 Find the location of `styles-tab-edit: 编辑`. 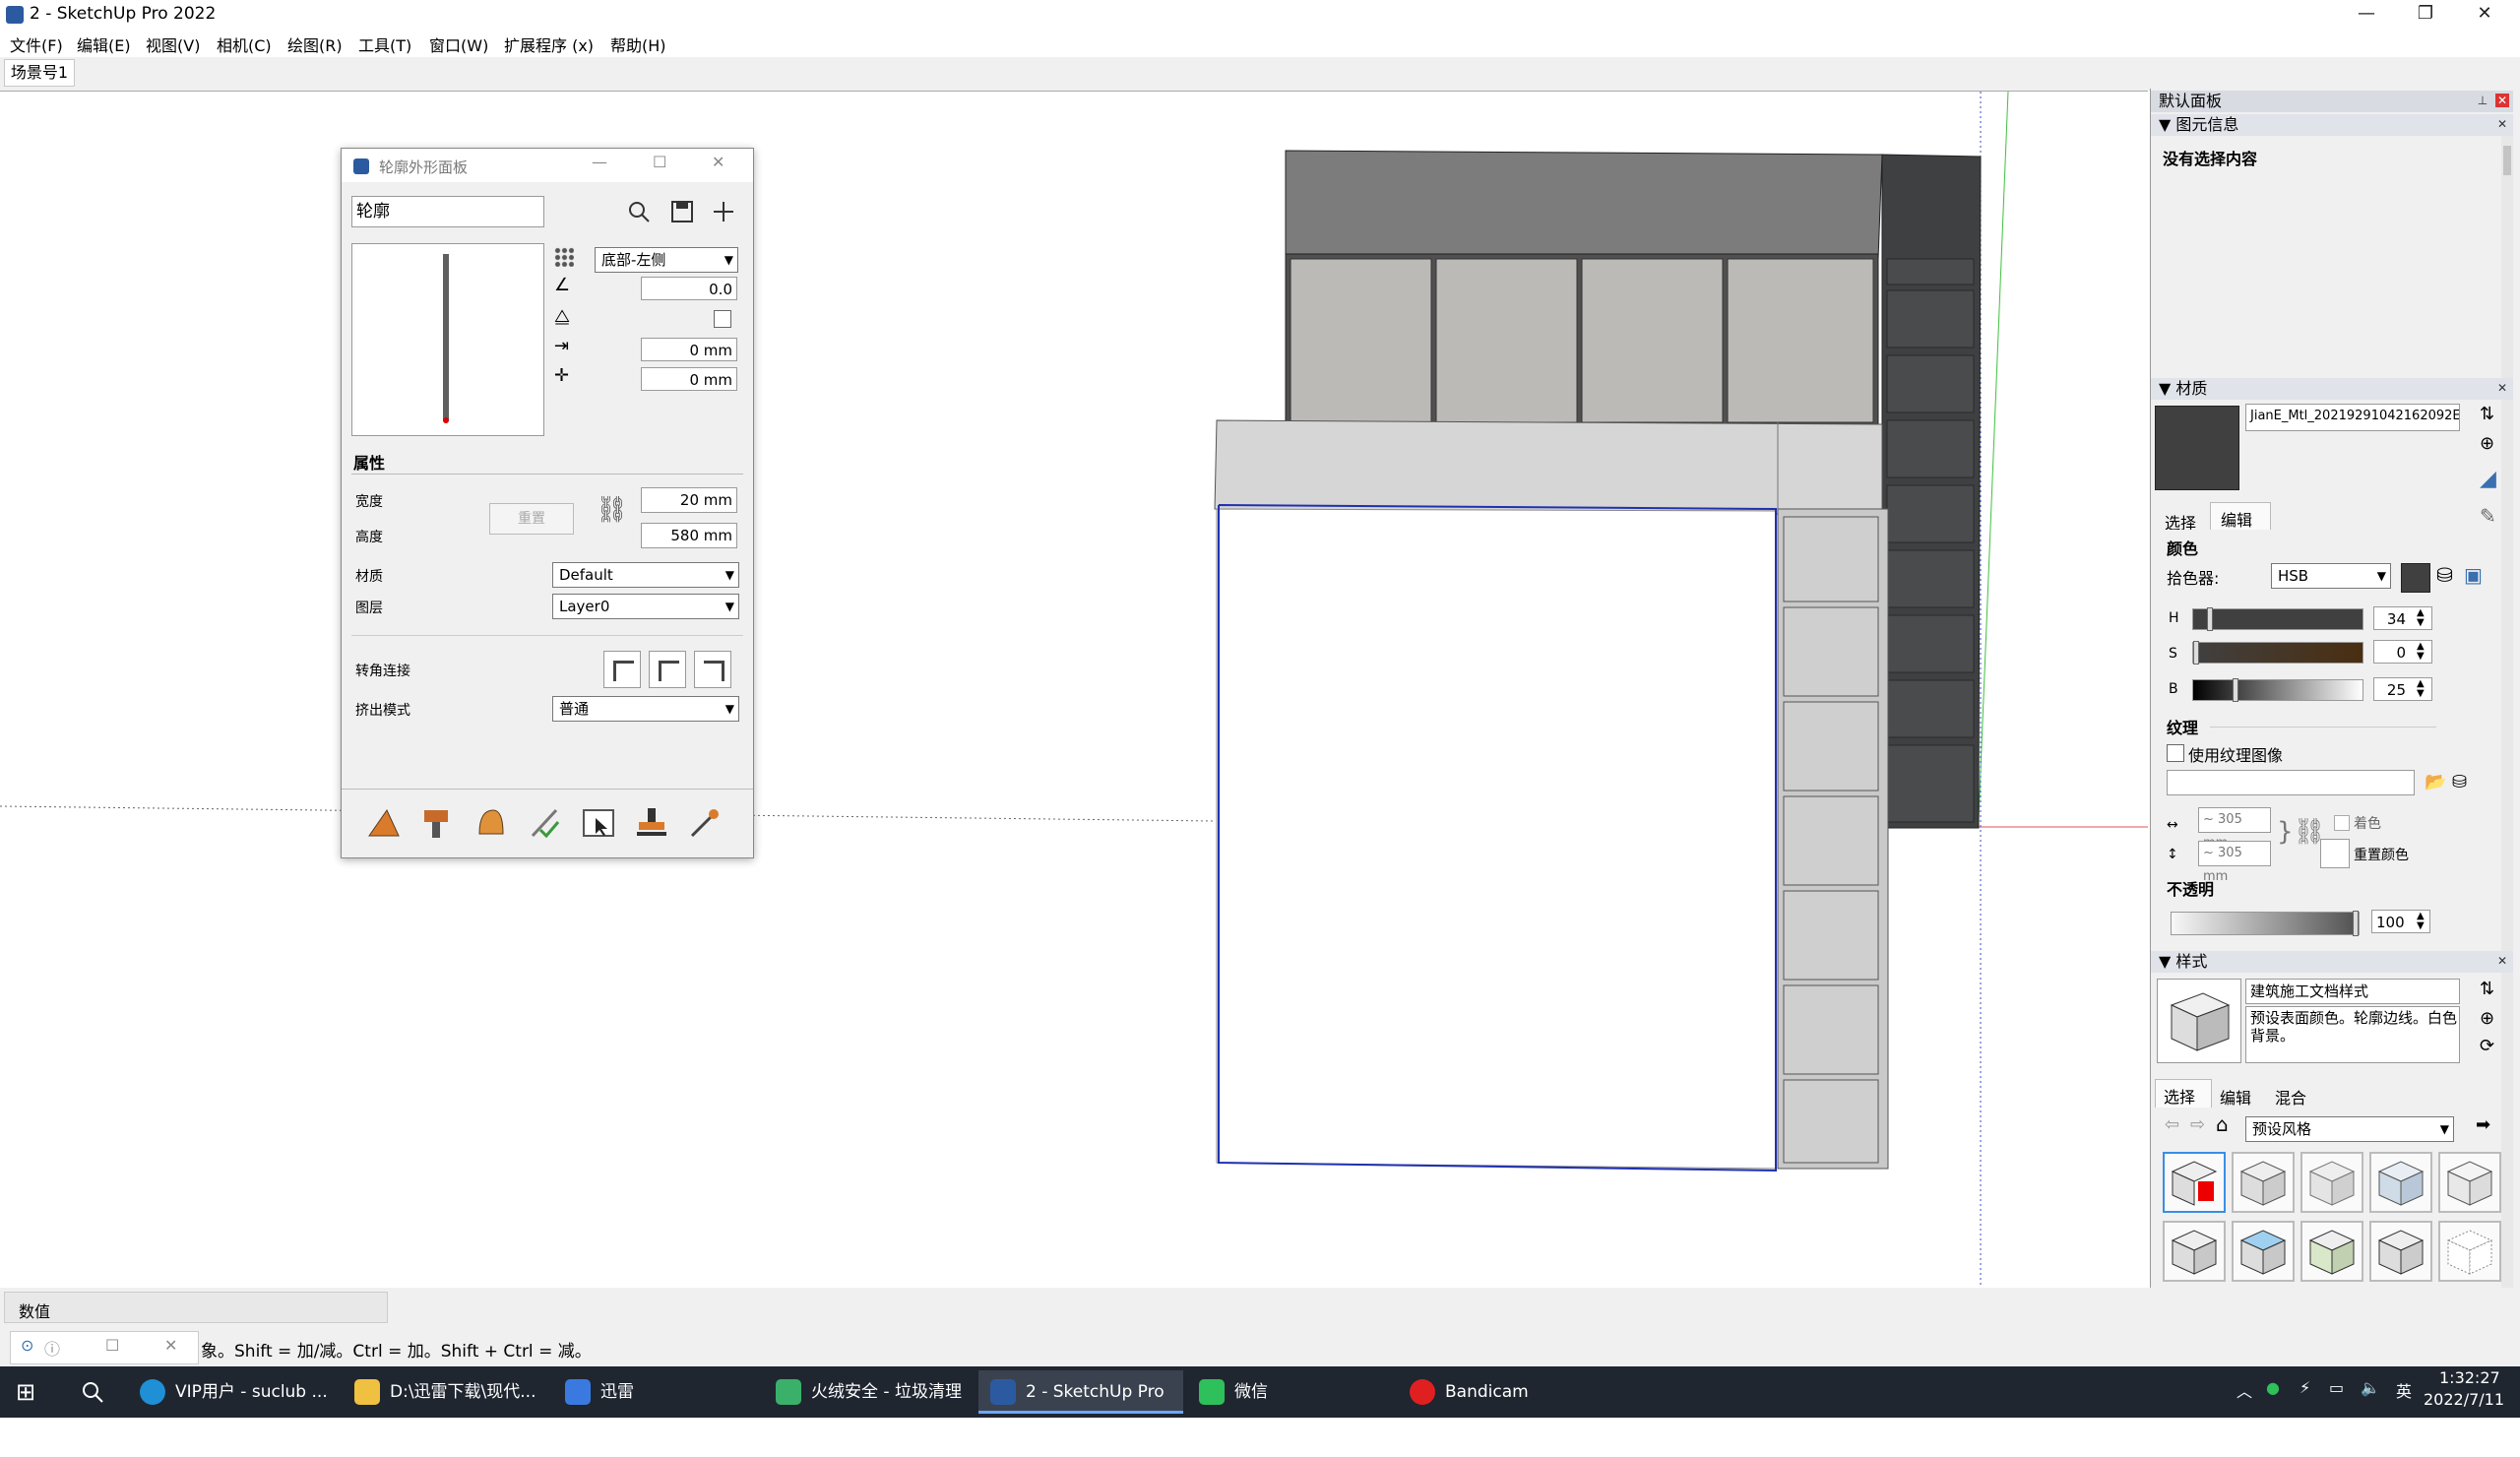

styles-tab-edit: 编辑 is located at coordinates (2239, 1094).